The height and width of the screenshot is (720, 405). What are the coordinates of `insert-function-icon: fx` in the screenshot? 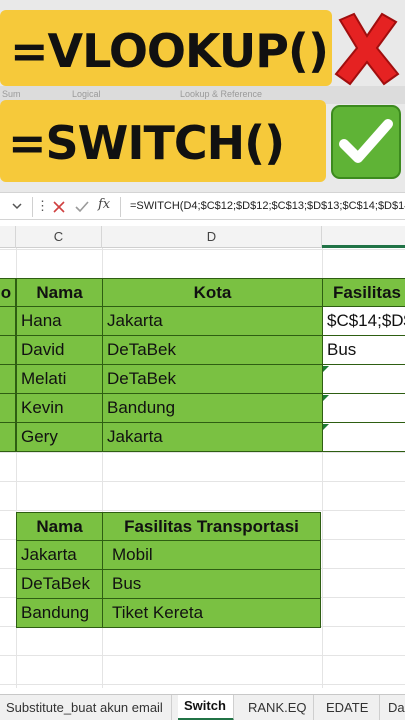 It's located at (104, 204).